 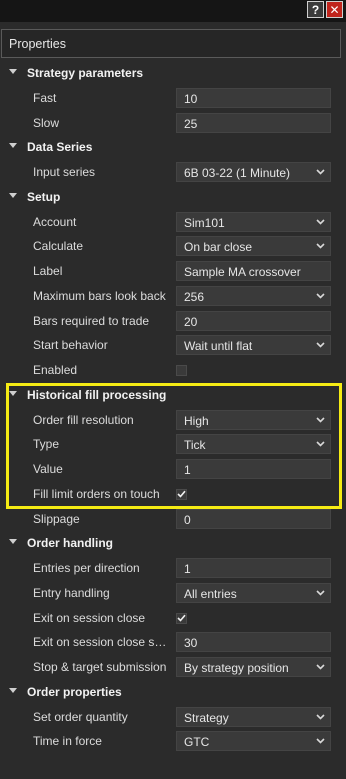 What do you see at coordinates (191, 98) in the screenshot?
I see `field-value: 10` at bounding box center [191, 98].